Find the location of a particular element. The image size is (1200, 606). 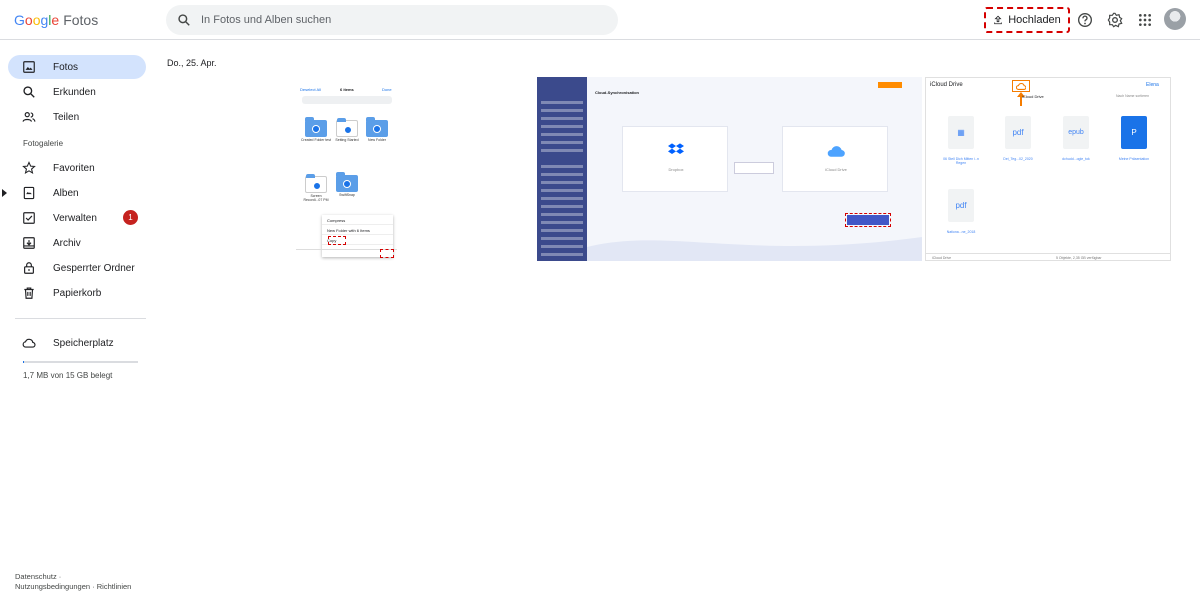

manage-icon is located at coordinates (29, 218).